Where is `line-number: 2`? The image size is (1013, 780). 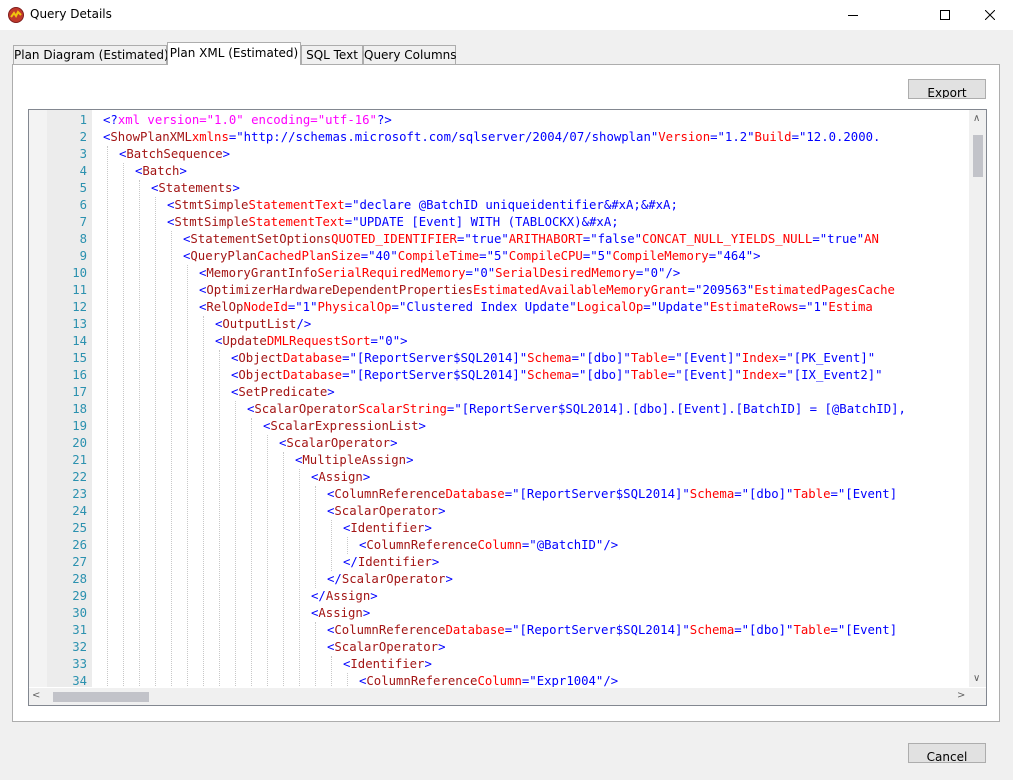
line-number: 2 is located at coordinates (83, 137).